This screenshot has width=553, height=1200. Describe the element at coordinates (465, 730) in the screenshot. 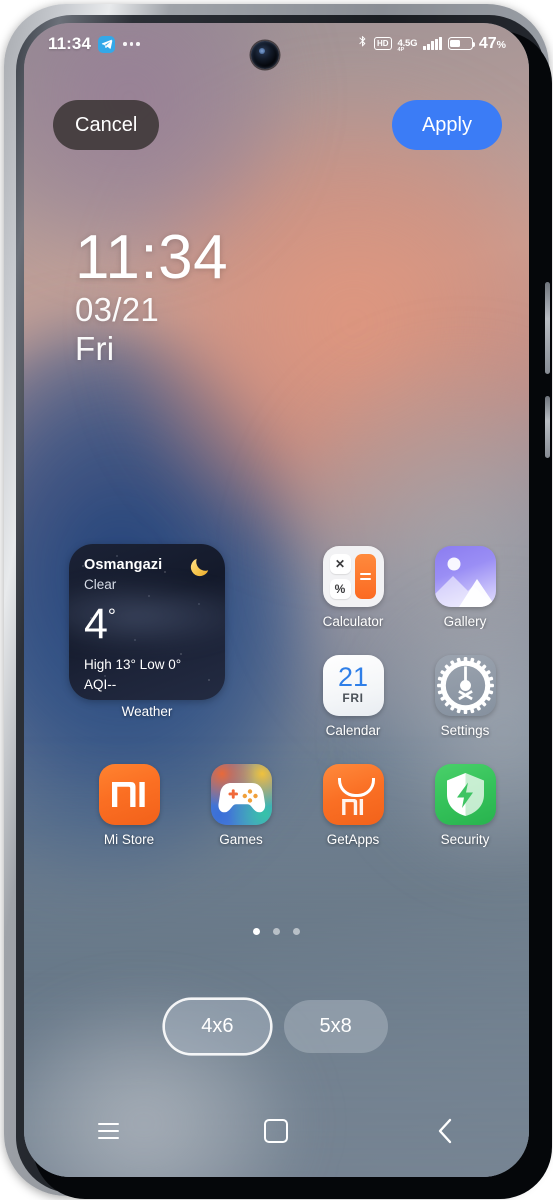

I see `app-label: Settings` at that location.